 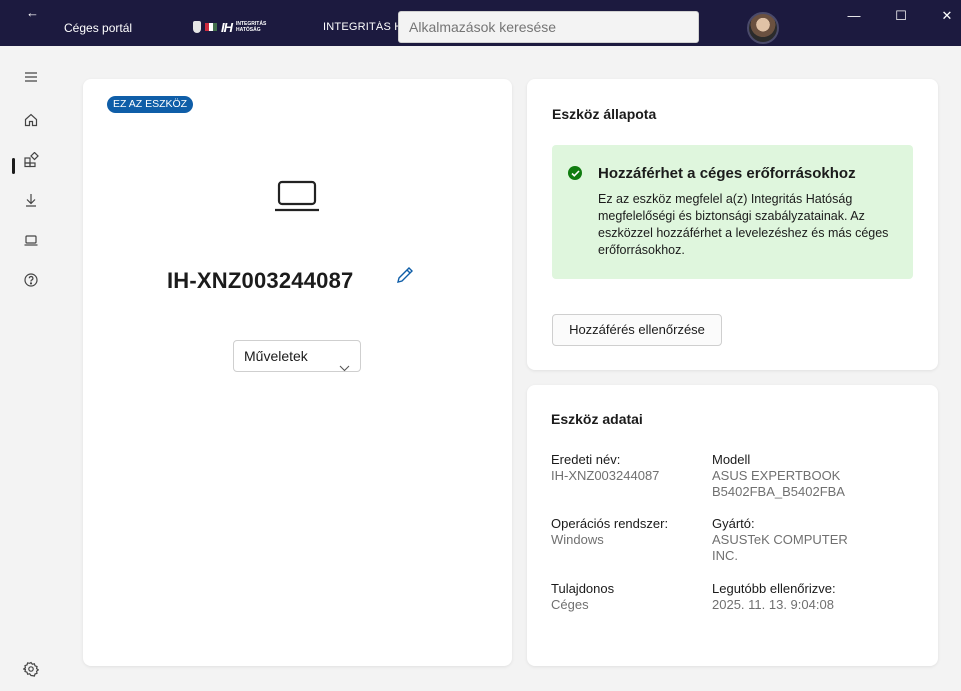 I want to click on actions-dropdown: Műveletek, so click(x=297, y=356).